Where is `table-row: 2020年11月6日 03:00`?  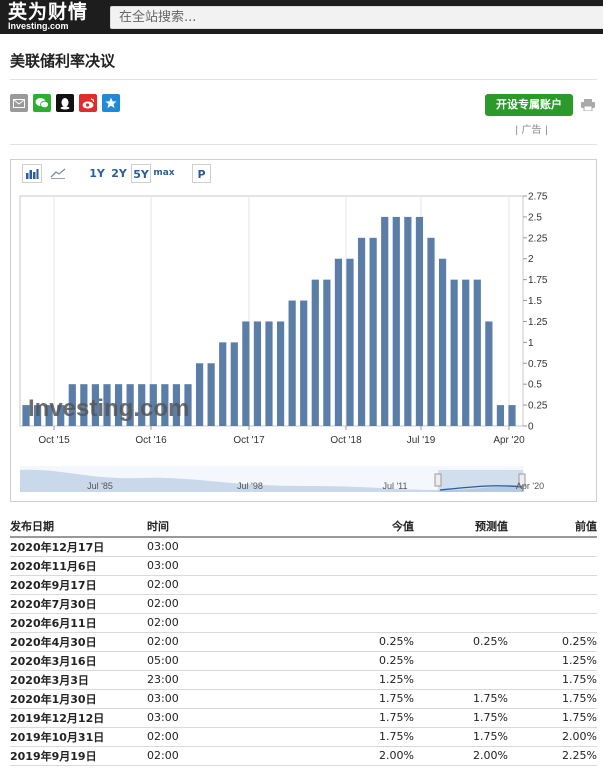 table-row: 2020年11月6日 03:00 is located at coordinates (303, 566).